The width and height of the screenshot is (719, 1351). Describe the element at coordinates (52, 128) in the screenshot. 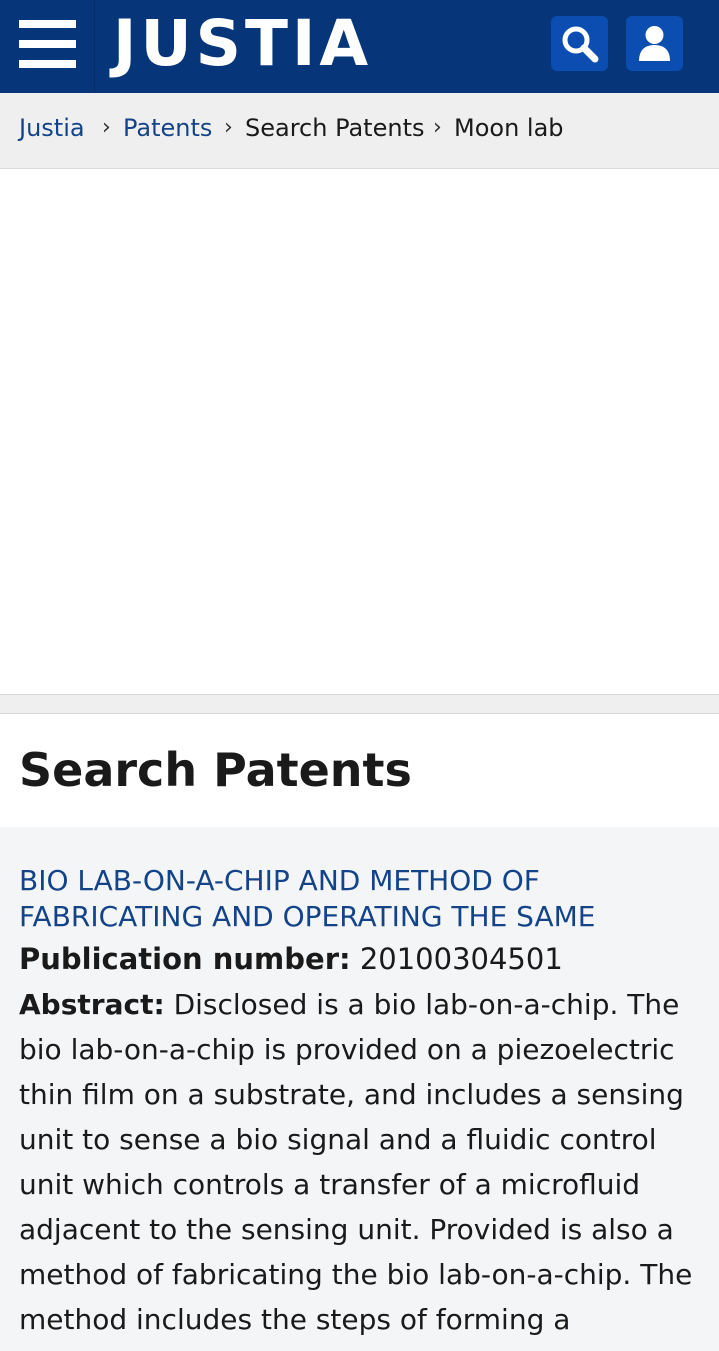

I see `breadcrumb-link-justia: Justia` at that location.